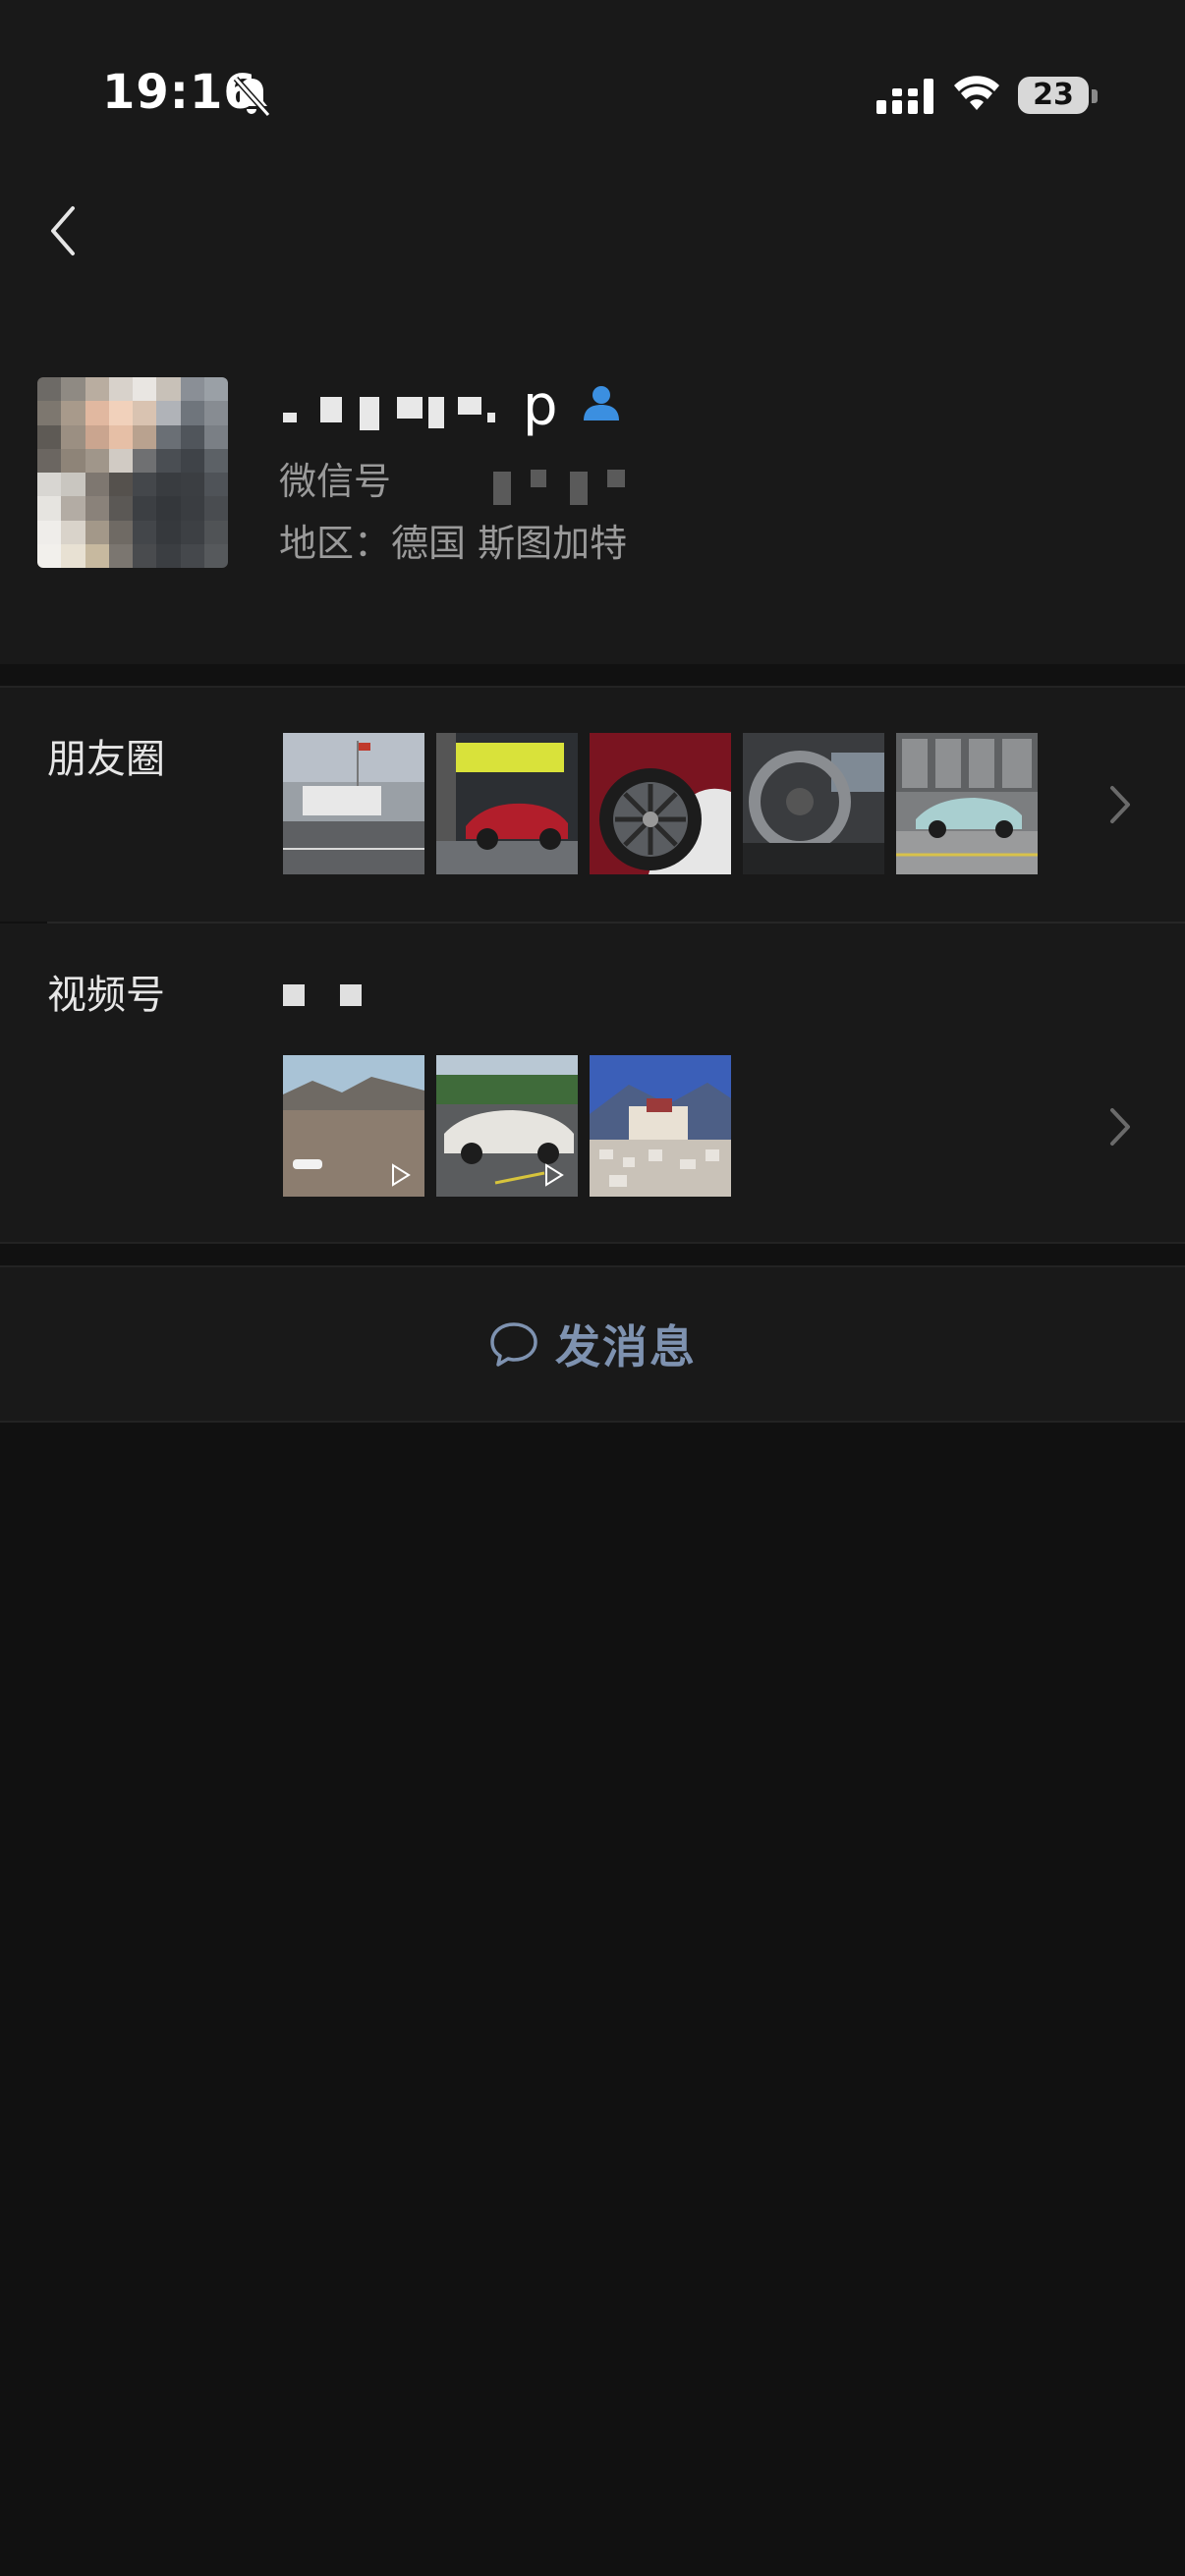 Image resolution: width=1185 pixels, height=2576 pixels. What do you see at coordinates (452, 481) in the screenshot?
I see `wechat-id-row: 微信号` at bounding box center [452, 481].